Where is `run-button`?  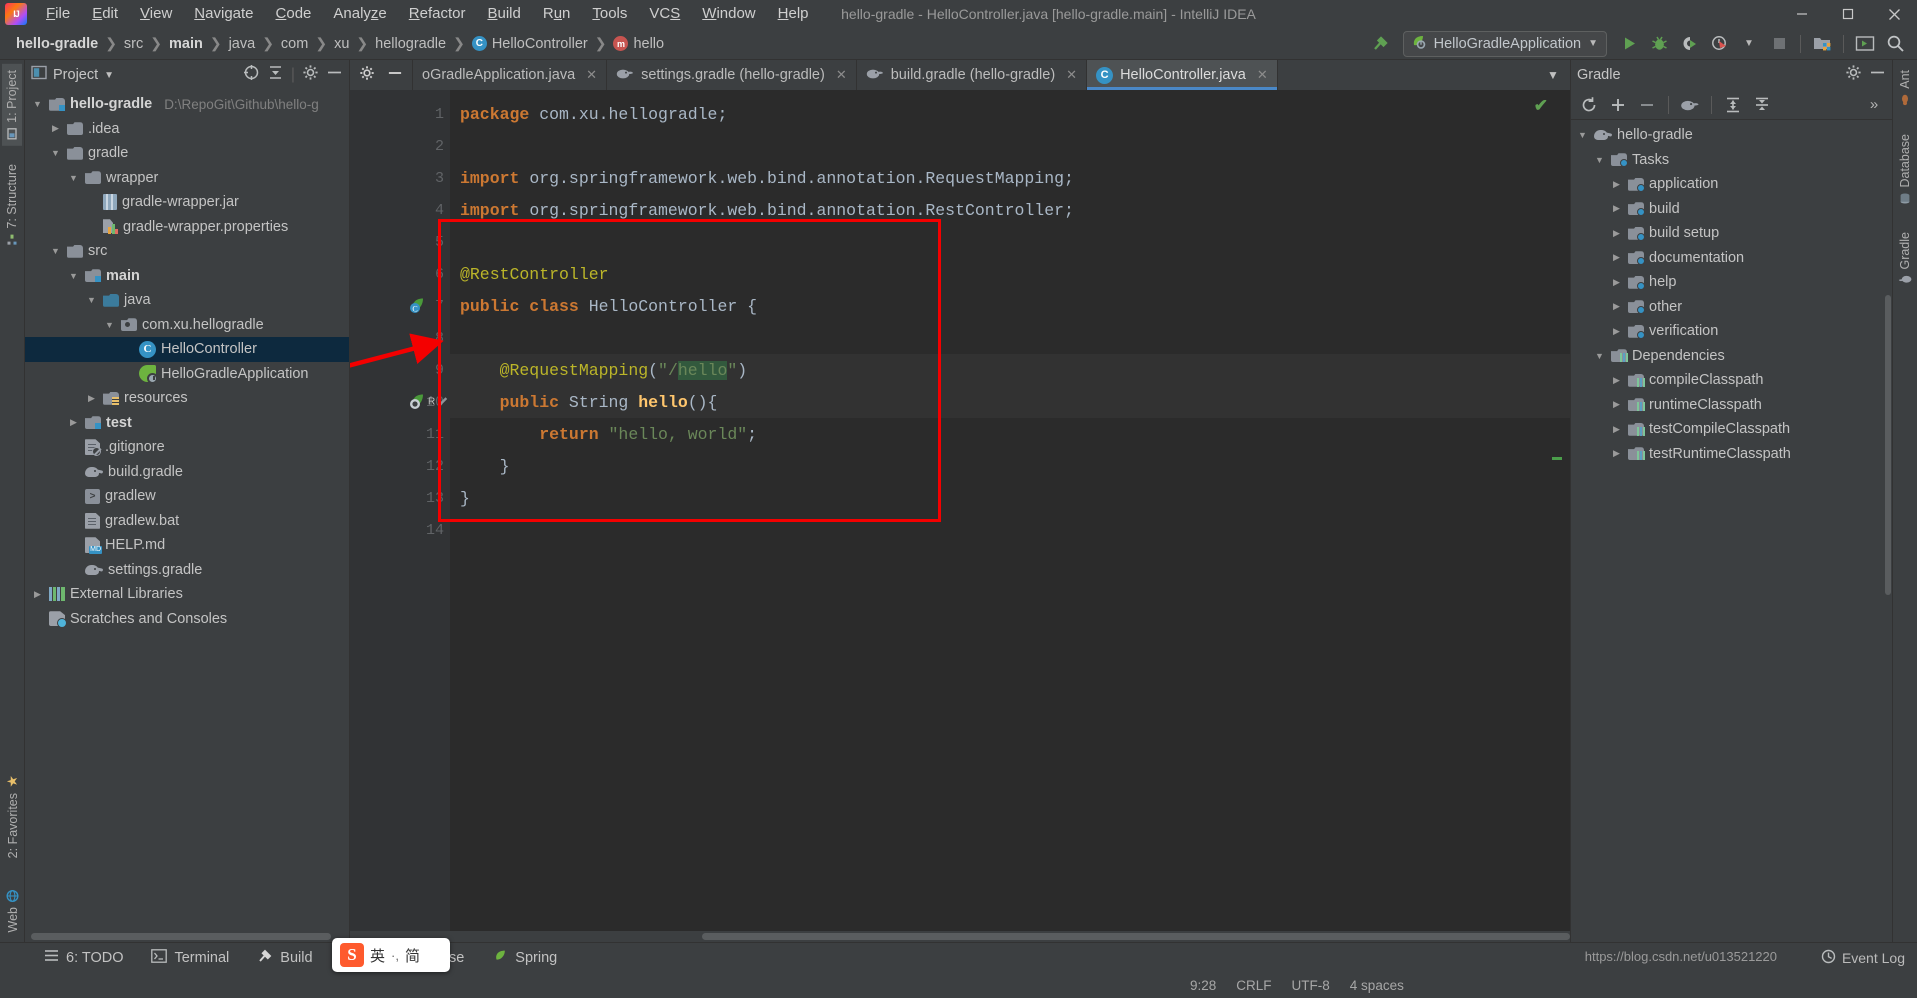 run-button is located at coordinates (1629, 44).